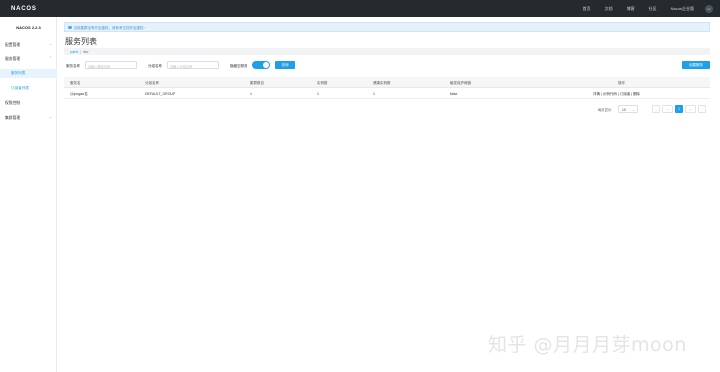  I want to click on query-button: 查询, so click(285, 65).